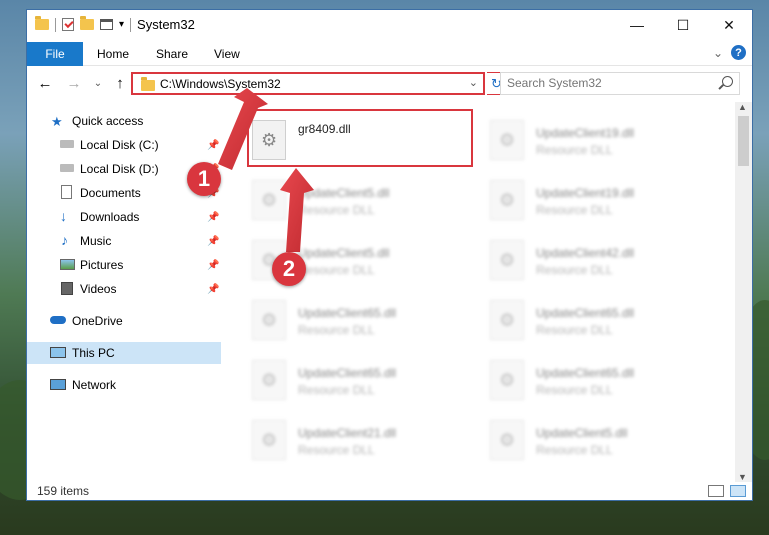 The image size is (769, 535). What do you see at coordinates (96, 241) in the screenshot?
I see `sidebar-item-label: Music` at bounding box center [96, 241].